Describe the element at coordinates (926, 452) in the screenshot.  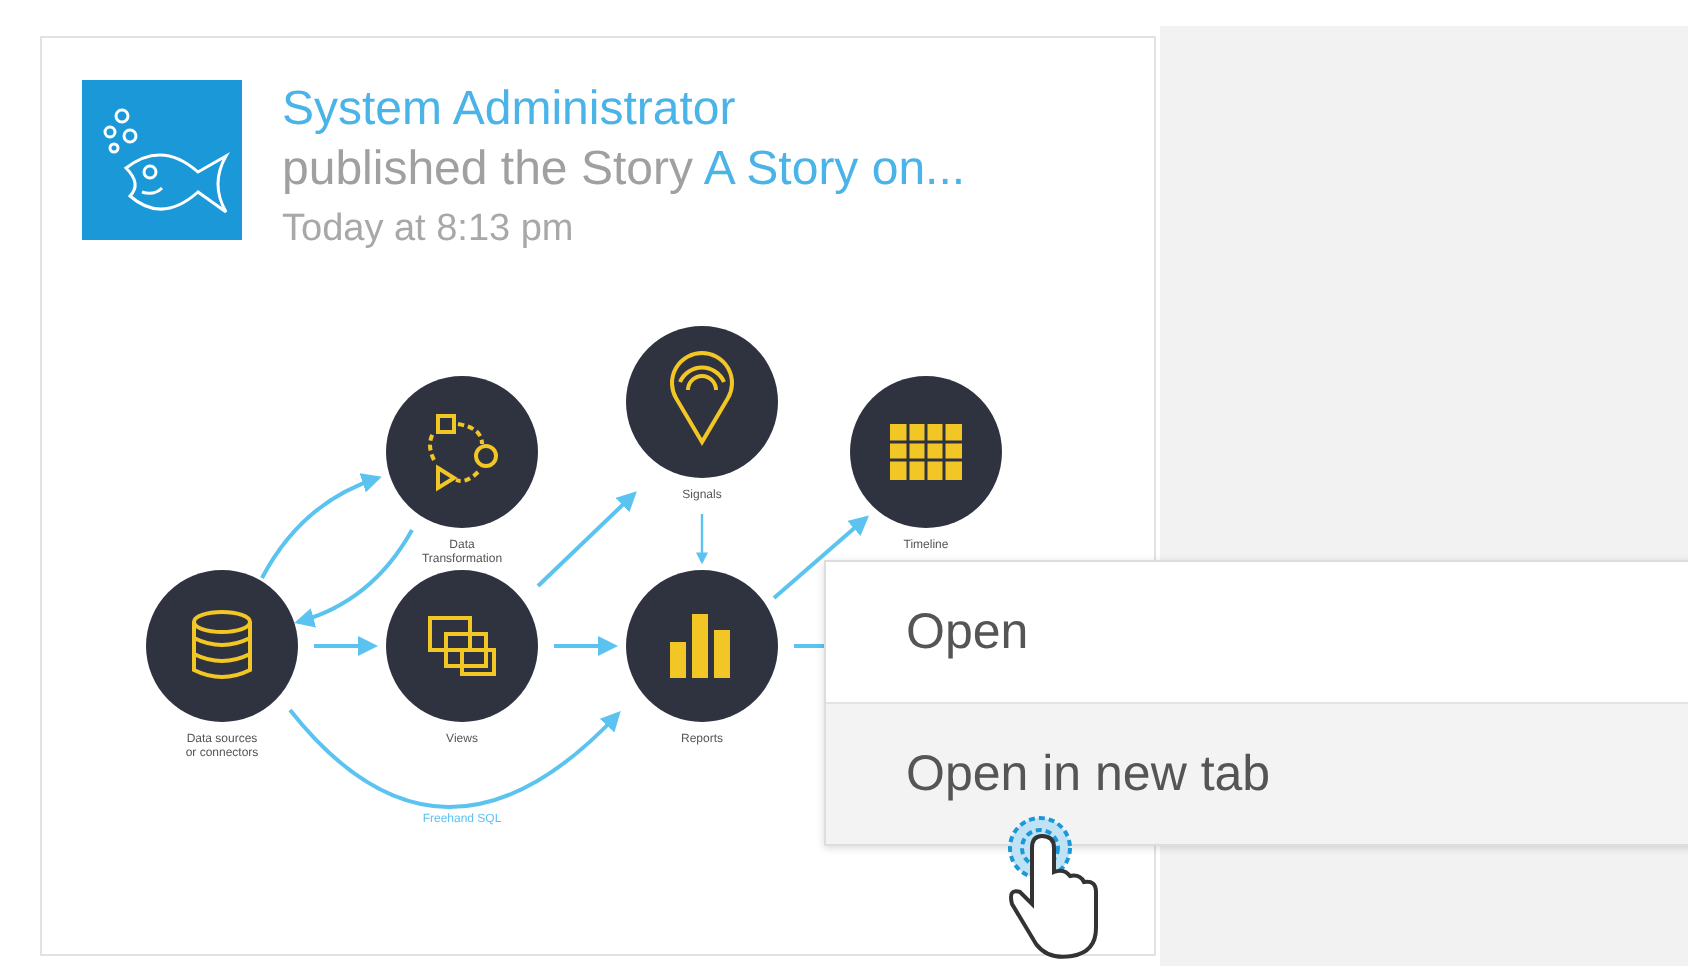
I see `grid-icon` at that location.